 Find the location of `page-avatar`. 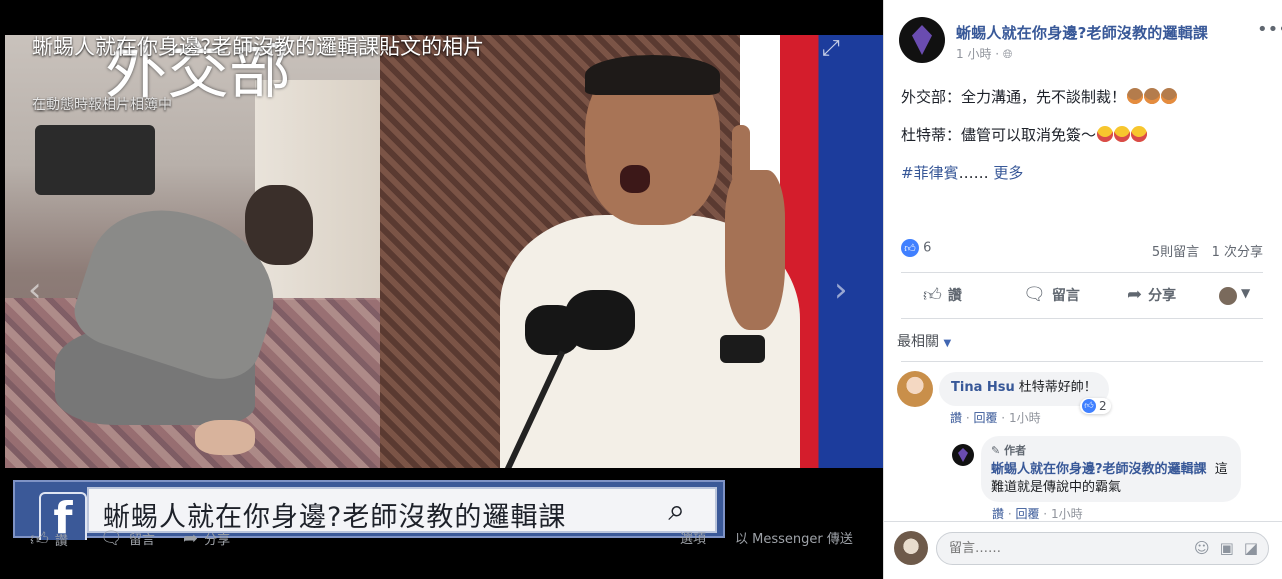

page-avatar is located at coordinates (922, 40).